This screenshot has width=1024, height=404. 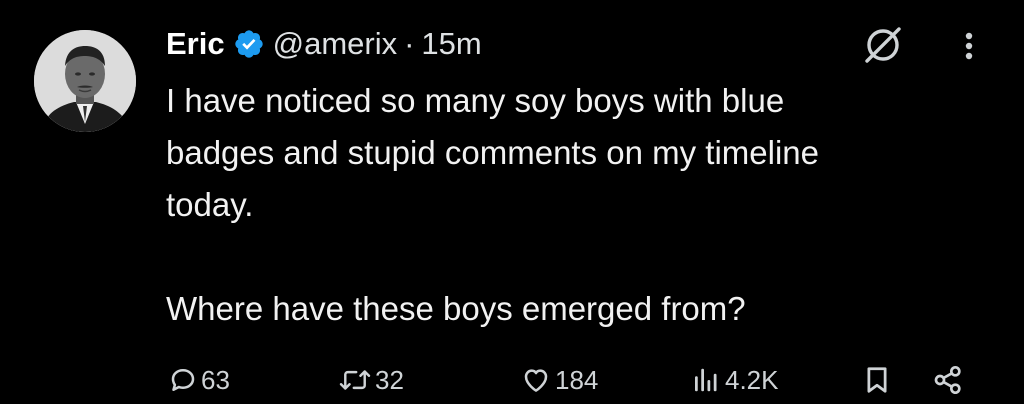 I want to click on bookmark-button, so click(x=877, y=380).